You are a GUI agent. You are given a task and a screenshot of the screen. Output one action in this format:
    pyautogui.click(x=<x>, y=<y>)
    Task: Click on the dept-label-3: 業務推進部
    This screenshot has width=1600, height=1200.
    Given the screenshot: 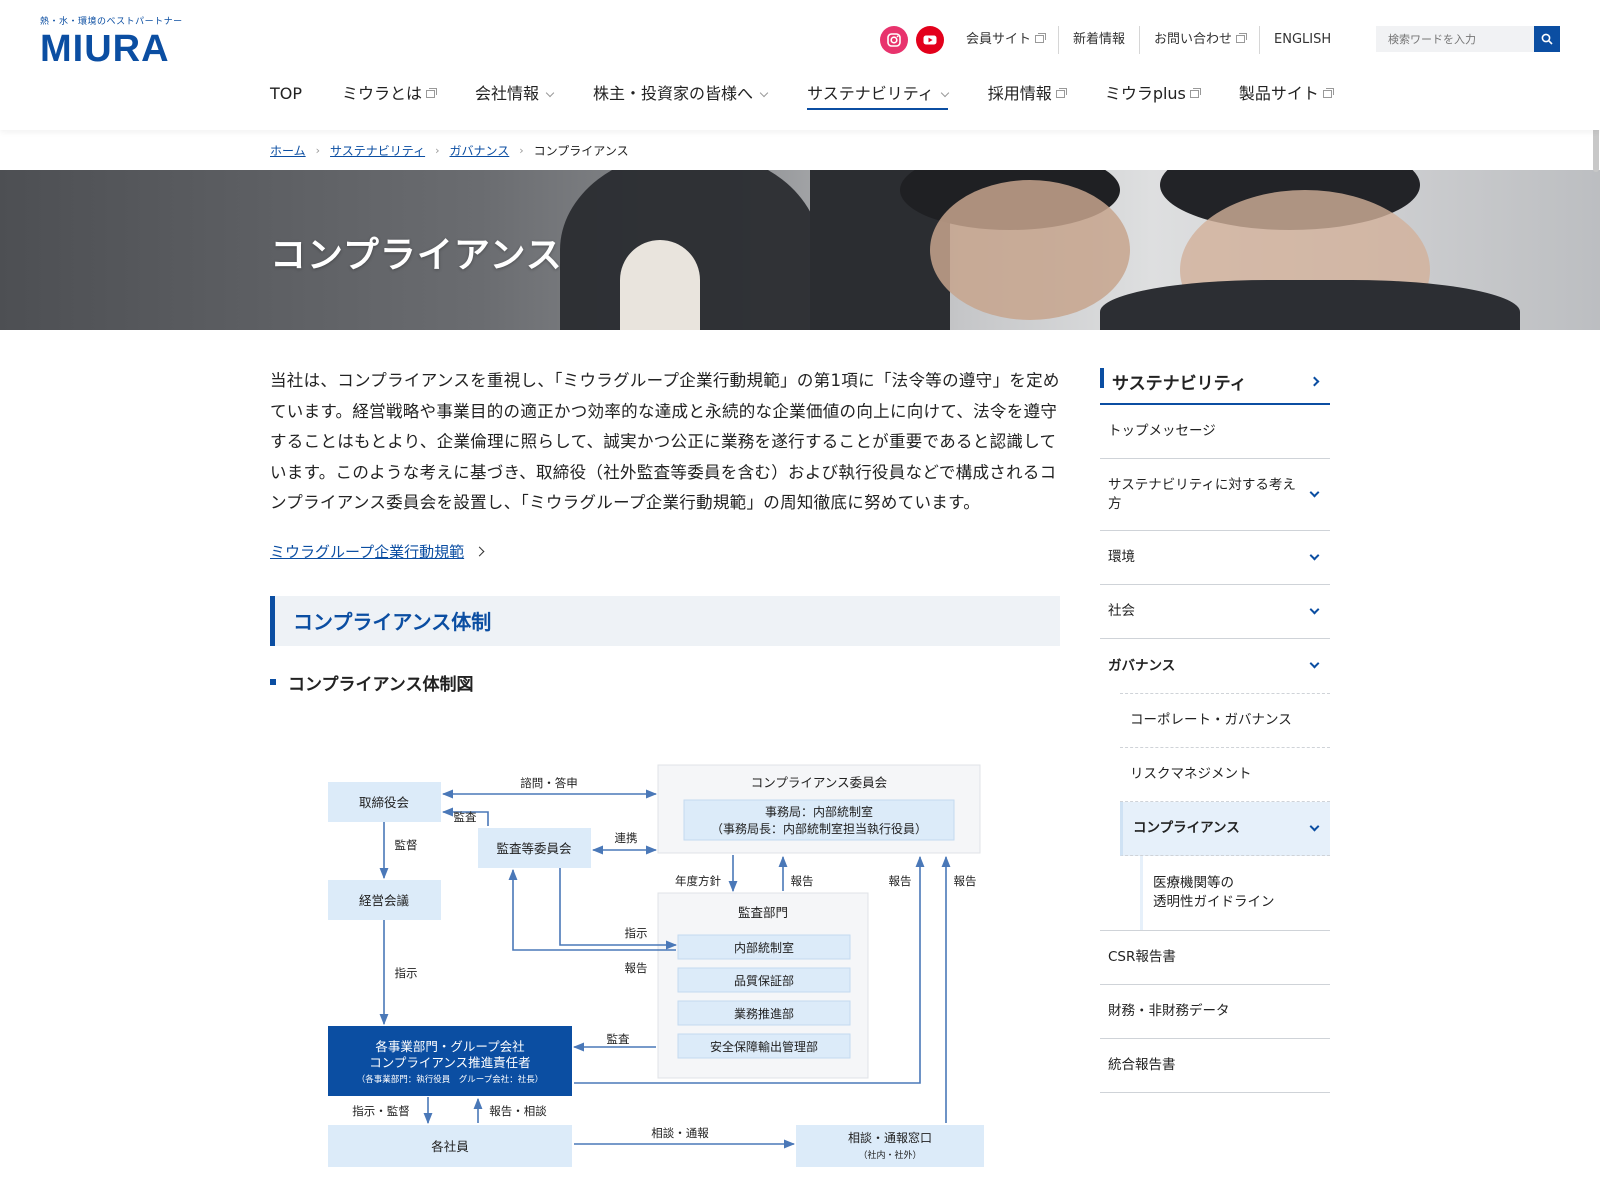 What is the action you would take?
    pyautogui.click(x=764, y=1013)
    